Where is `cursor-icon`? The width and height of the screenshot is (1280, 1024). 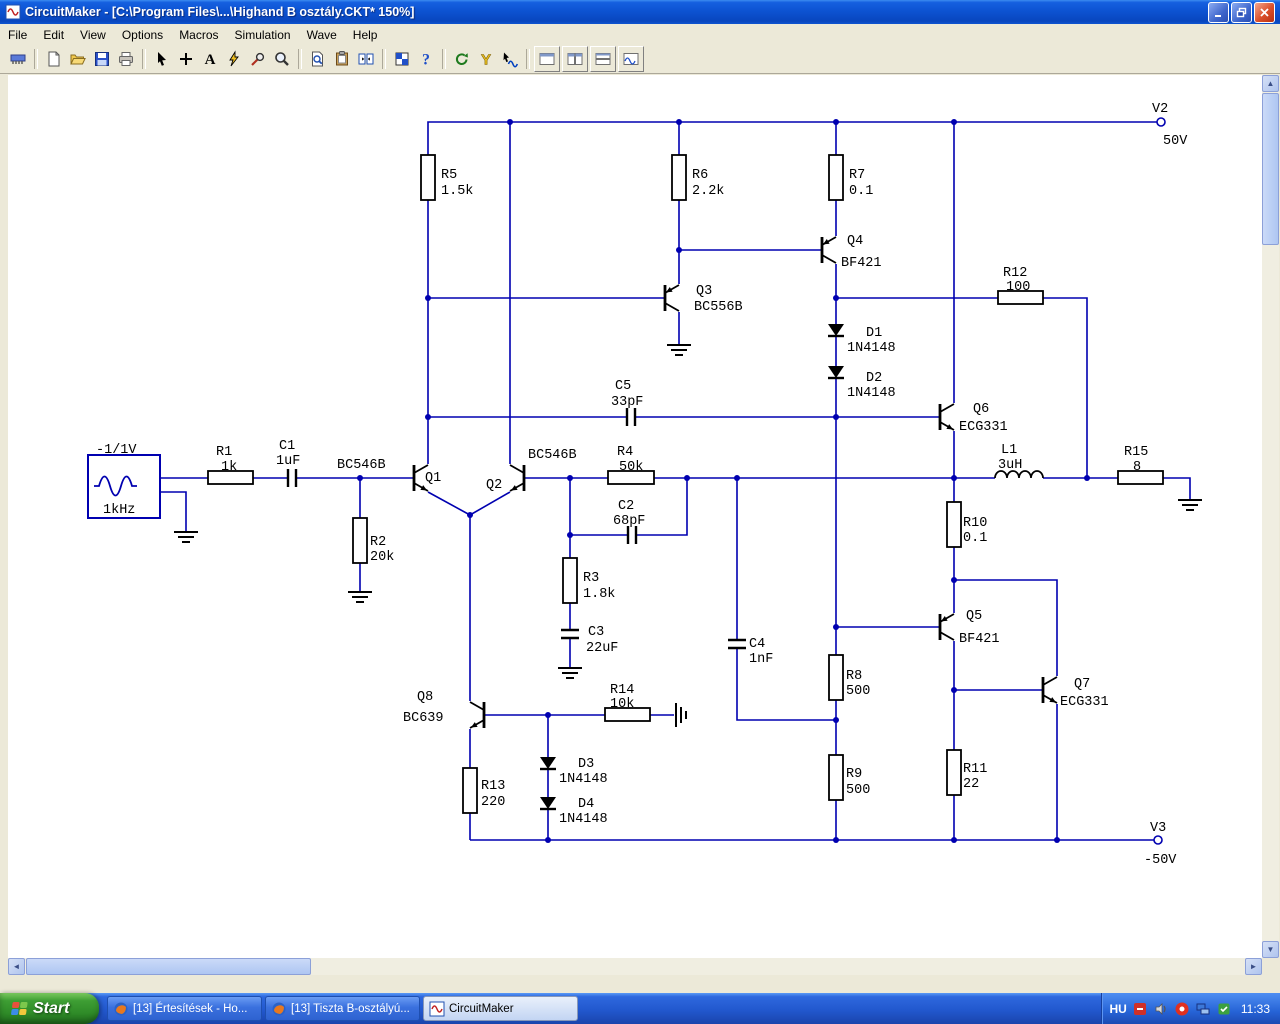 cursor-icon is located at coordinates (162, 59).